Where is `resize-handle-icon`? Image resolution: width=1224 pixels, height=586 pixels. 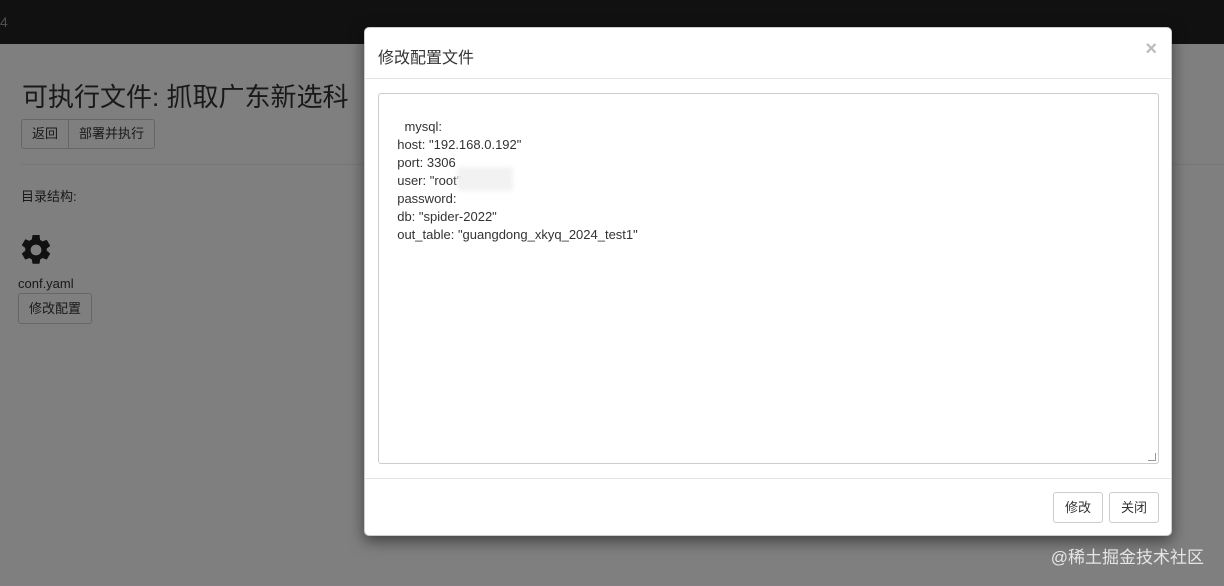 resize-handle-icon is located at coordinates (1152, 457).